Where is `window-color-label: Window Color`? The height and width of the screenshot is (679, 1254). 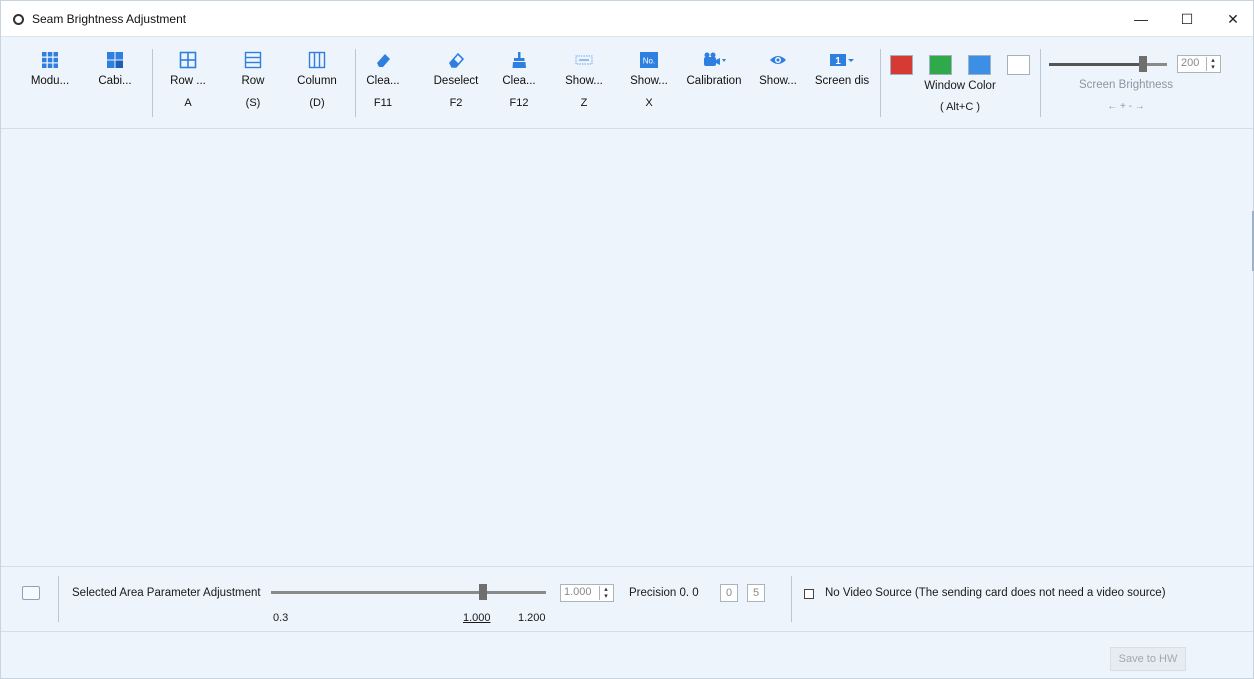 window-color-label: Window Color is located at coordinates (960, 86).